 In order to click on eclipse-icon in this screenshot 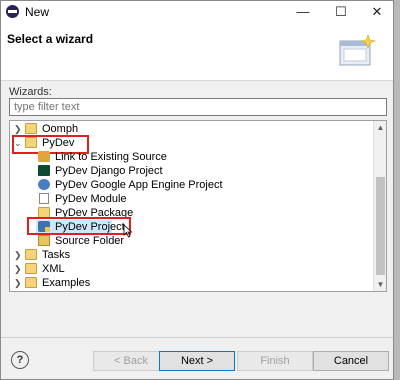, I will do `click(12, 11)`.